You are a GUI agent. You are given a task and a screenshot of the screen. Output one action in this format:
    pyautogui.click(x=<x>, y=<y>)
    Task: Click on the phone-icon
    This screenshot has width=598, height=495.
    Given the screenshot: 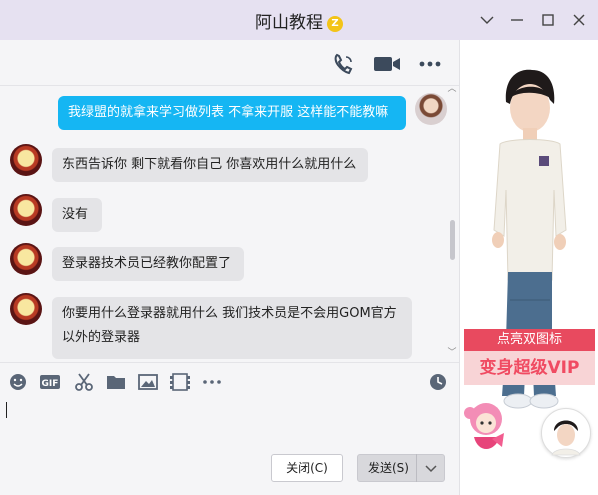 What is the action you would take?
    pyautogui.click(x=344, y=64)
    